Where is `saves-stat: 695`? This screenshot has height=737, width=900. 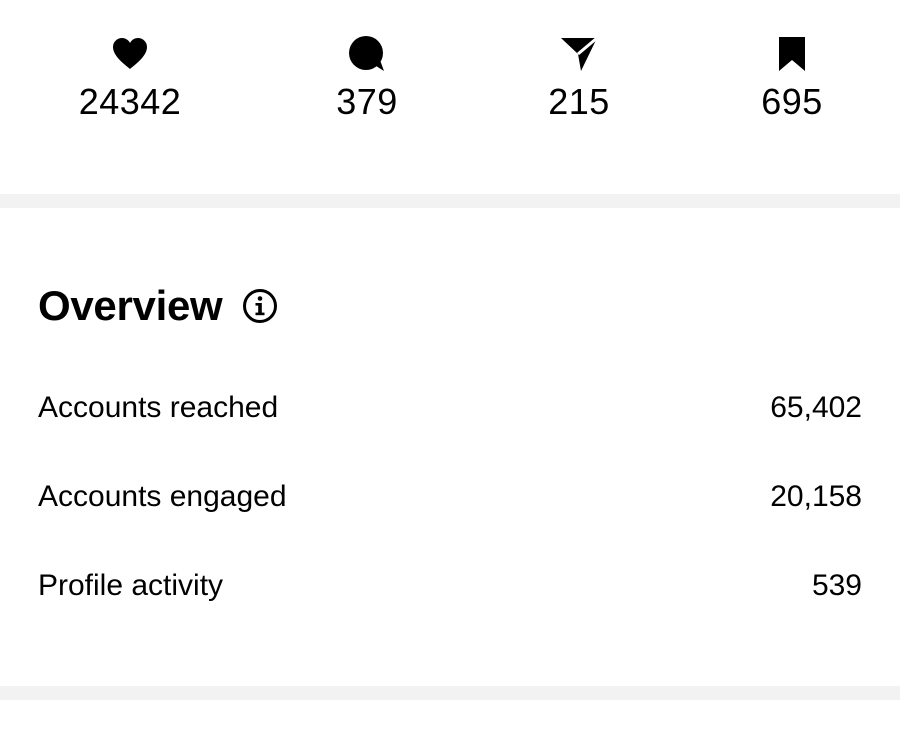 saves-stat: 695 is located at coordinates (792, 78).